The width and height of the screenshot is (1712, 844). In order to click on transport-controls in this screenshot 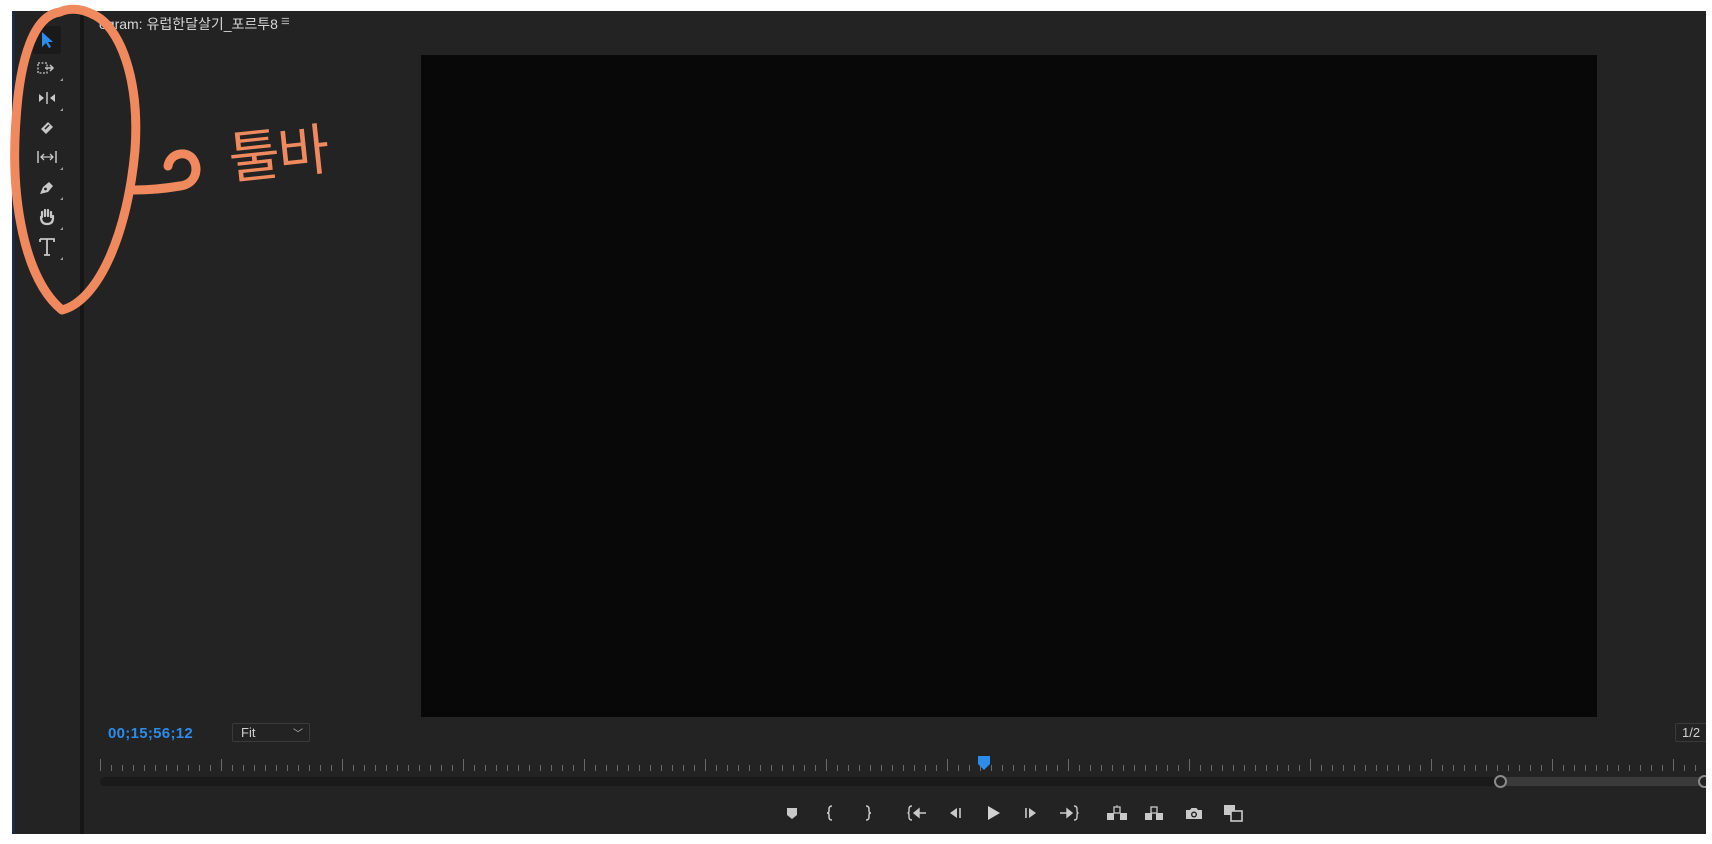, I will do `click(895, 814)`.